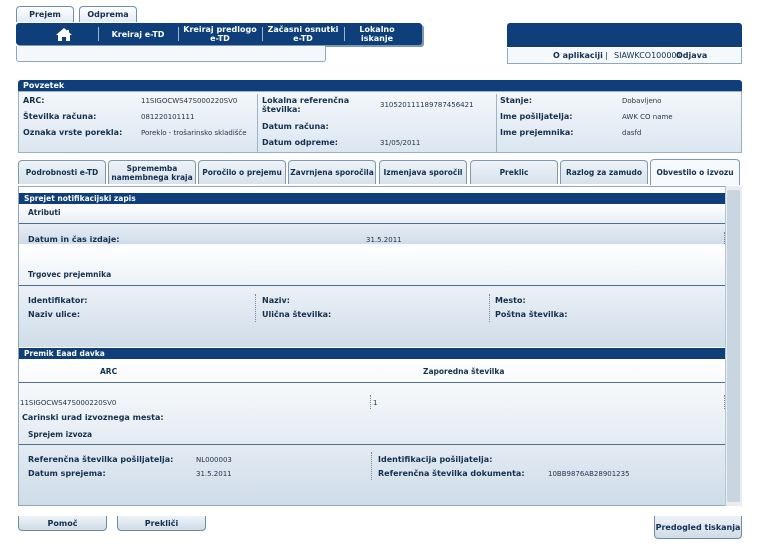 The height and width of the screenshot is (547, 760). What do you see at coordinates (380, 85) in the screenshot?
I see `summary-header: Povzetek` at bounding box center [380, 85].